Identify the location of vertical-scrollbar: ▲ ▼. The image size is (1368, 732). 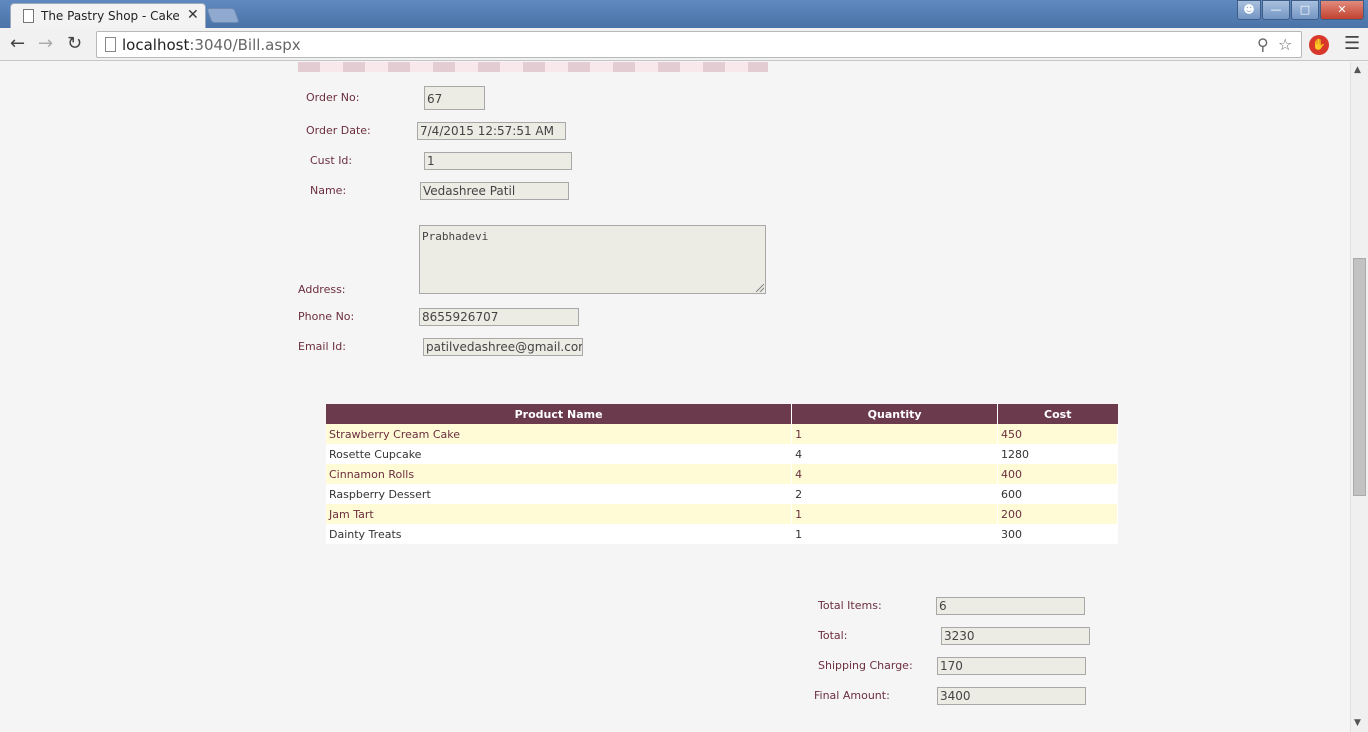
(1359, 397).